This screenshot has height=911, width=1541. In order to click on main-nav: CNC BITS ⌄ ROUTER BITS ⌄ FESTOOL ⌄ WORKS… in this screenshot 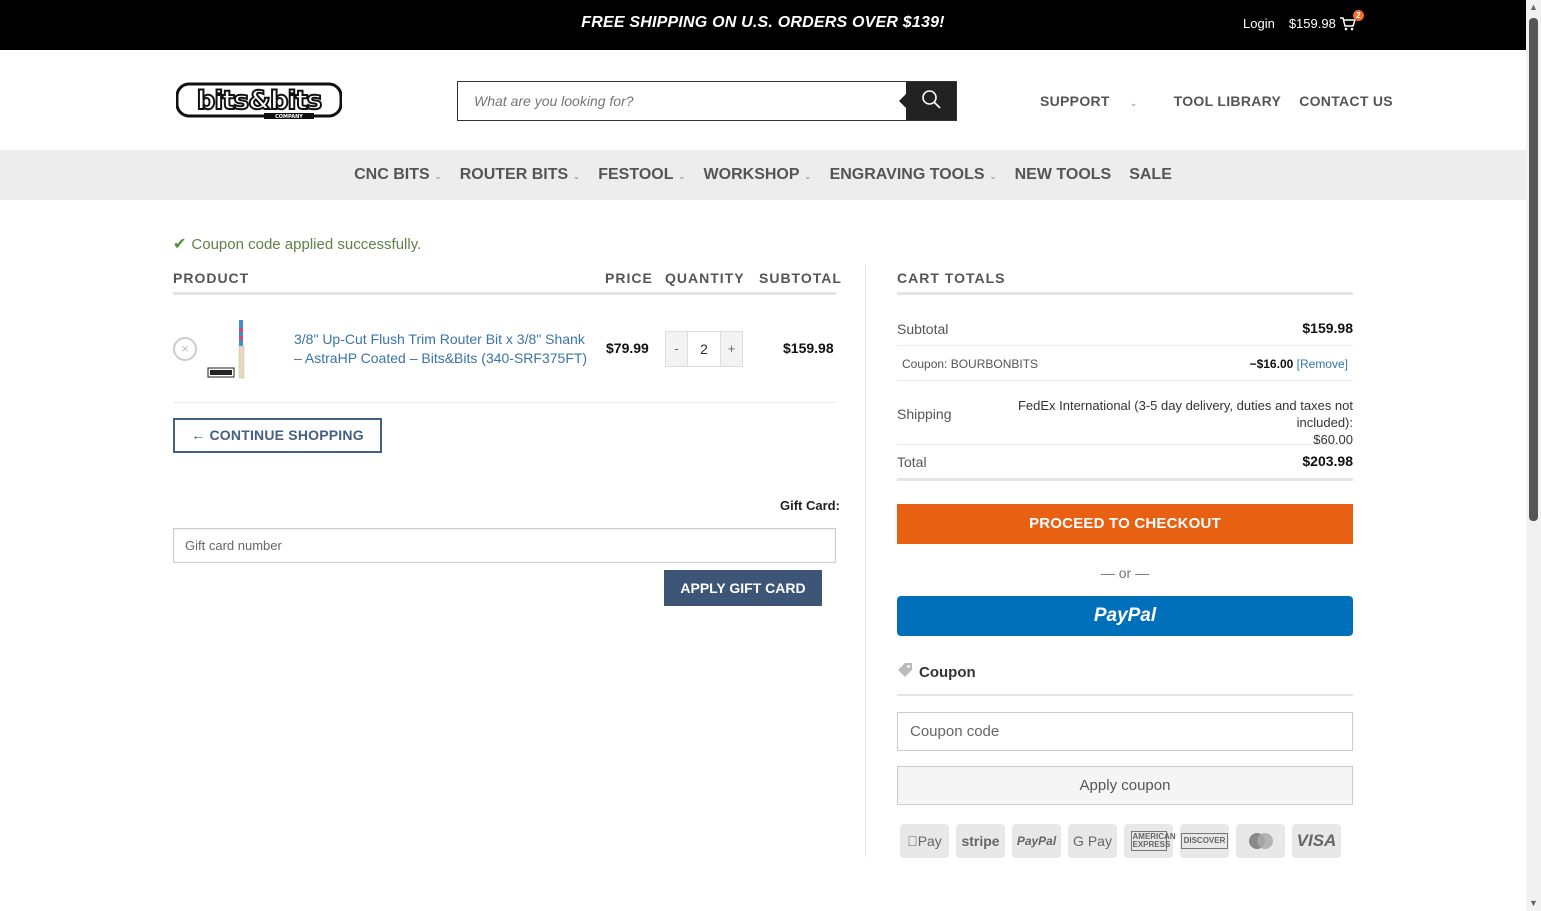, I will do `click(763, 175)`.